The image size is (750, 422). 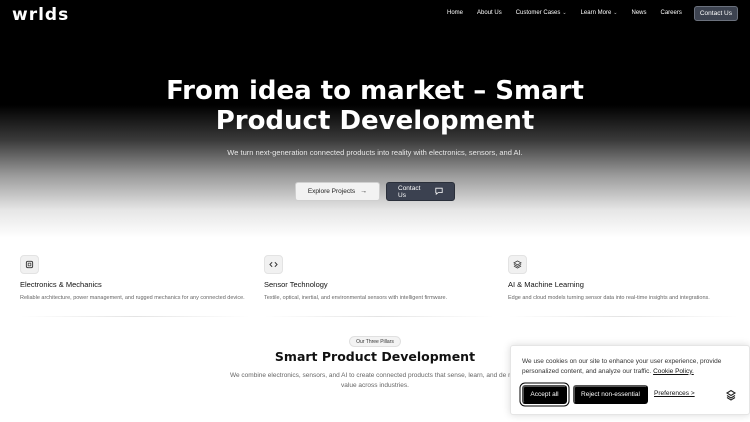 I want to click on hero-buttons: Explore Projects → Contact Us, so click(x=375, y=191).